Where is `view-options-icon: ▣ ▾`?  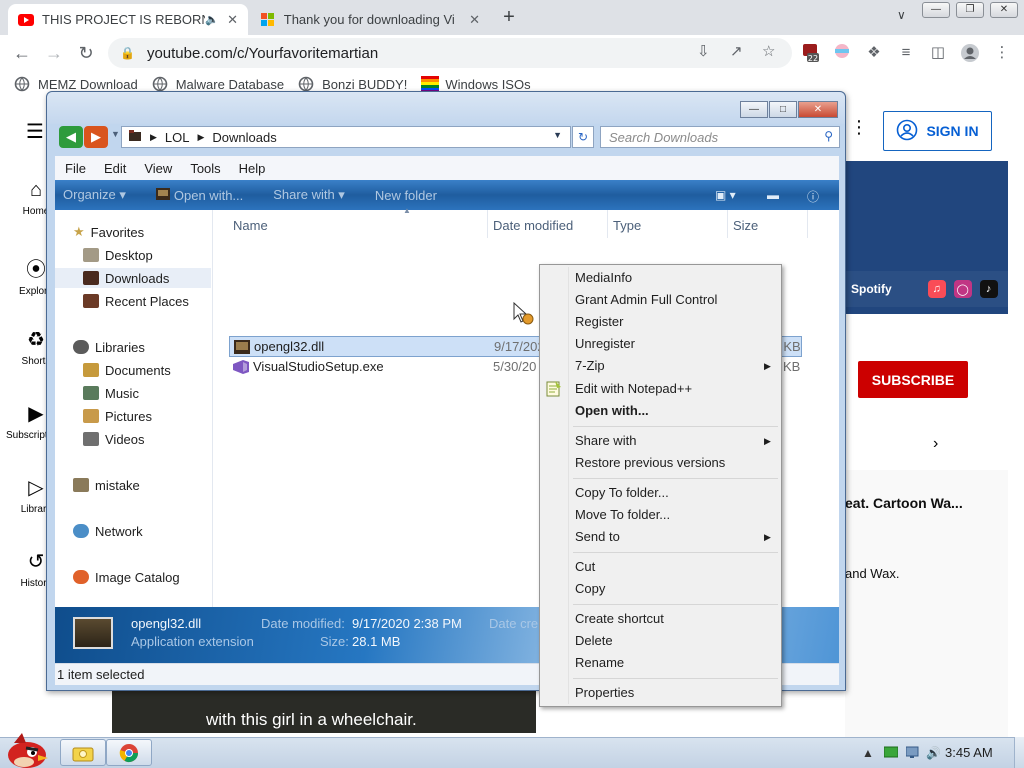
view-options-icon: ▣ ▾ is located at coordinates (725, 195).